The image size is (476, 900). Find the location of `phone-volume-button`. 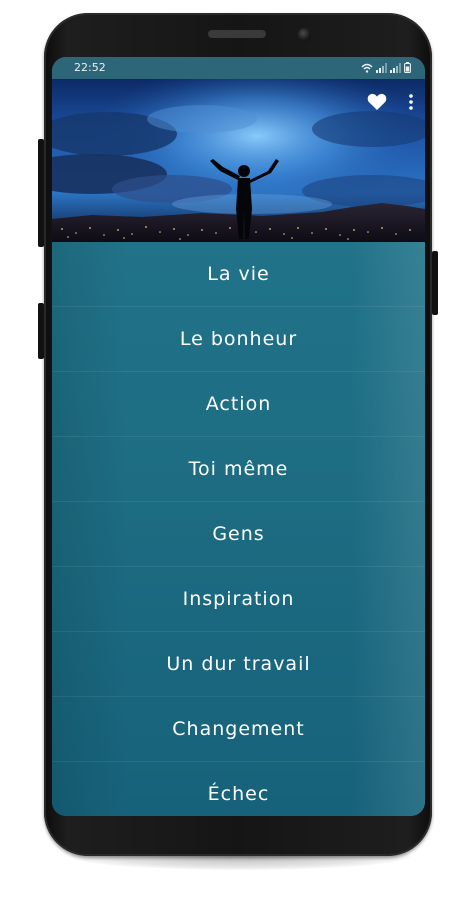

phone-volume-button is located at coordinates (41, 193).